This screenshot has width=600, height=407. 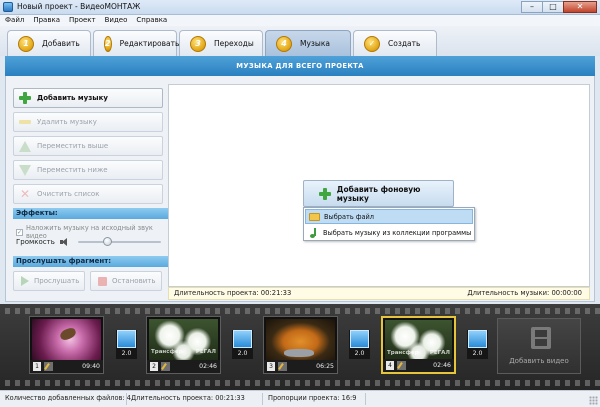 I want to click on tab-label: Добавить, so click(x=61, y=43).